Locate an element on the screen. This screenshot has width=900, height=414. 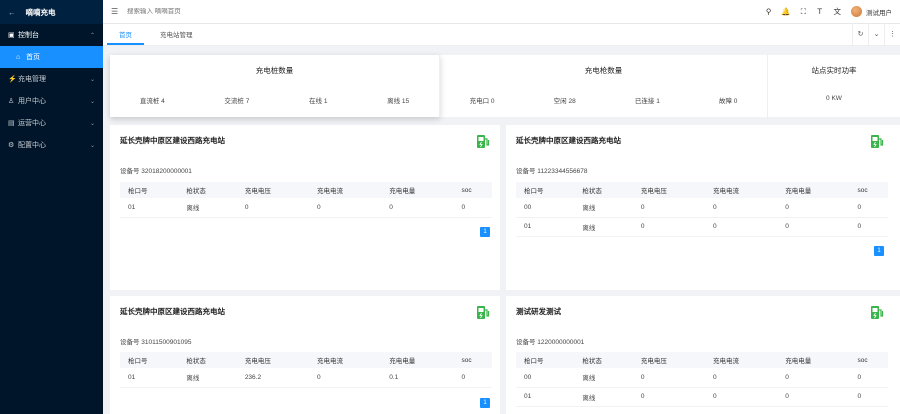
tab-station-management: 充电站管理 is located at coordinates (176, 37).